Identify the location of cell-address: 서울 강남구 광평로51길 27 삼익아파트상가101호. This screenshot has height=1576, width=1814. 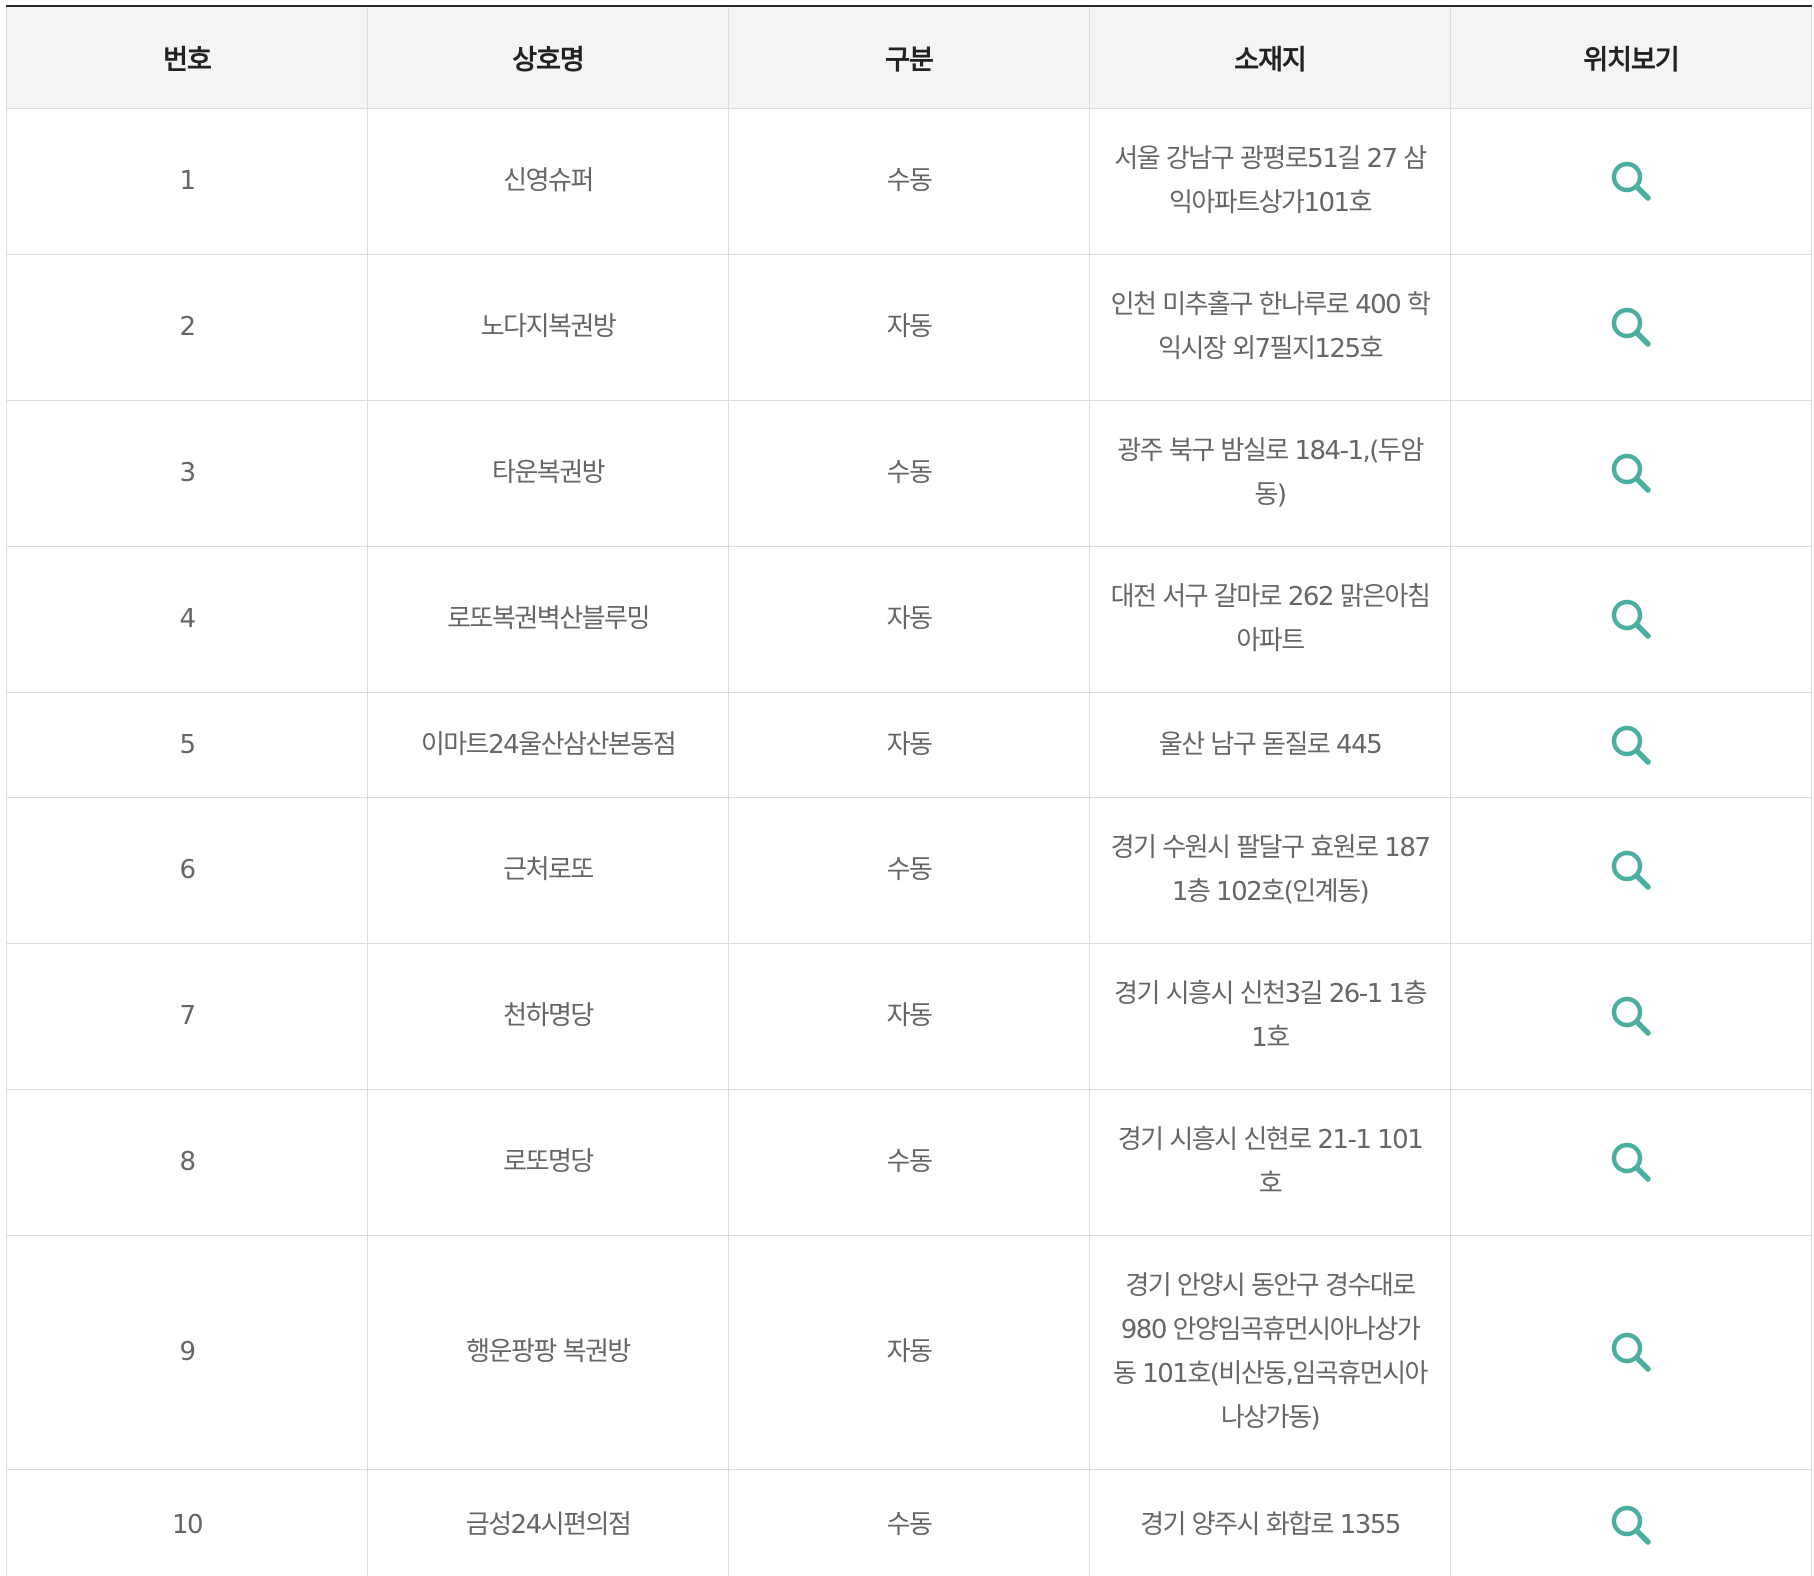
(1270, 181).